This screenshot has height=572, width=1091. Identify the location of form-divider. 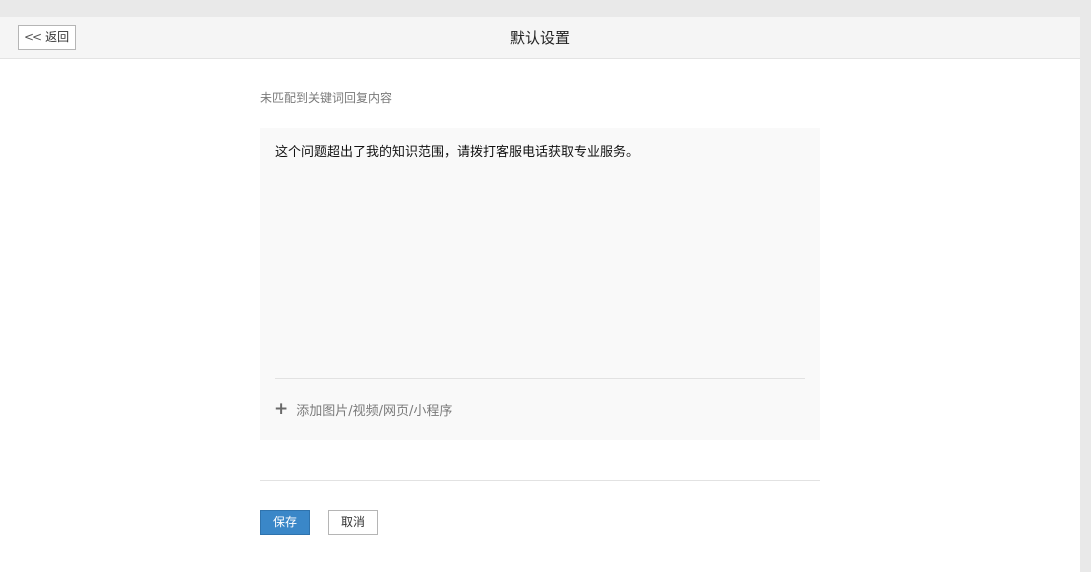
(540, 480).